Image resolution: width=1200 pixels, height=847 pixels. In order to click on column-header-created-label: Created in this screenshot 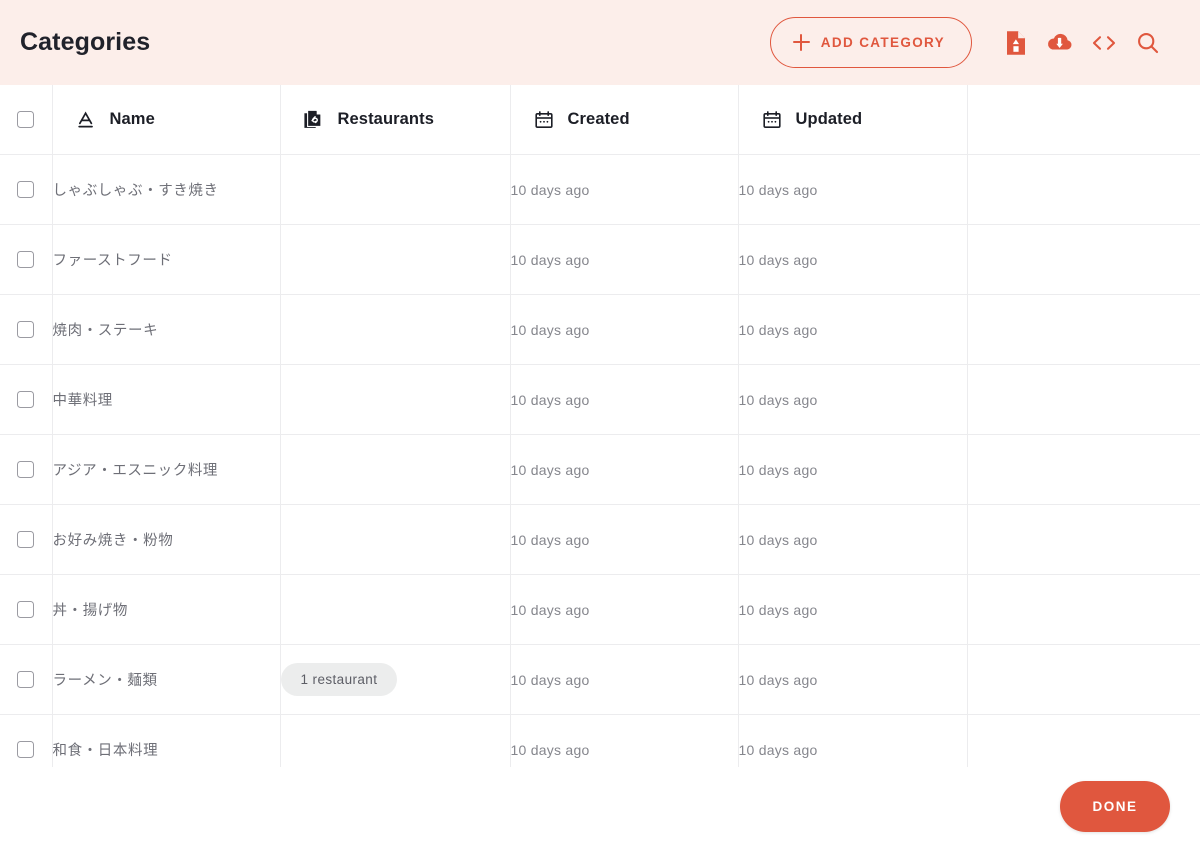, I will do `click(598, 119)`.